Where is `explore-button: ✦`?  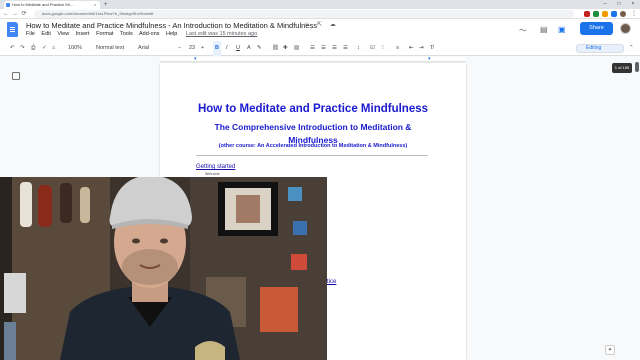 explore-button: ✦ is located at coordinates (610, 350).